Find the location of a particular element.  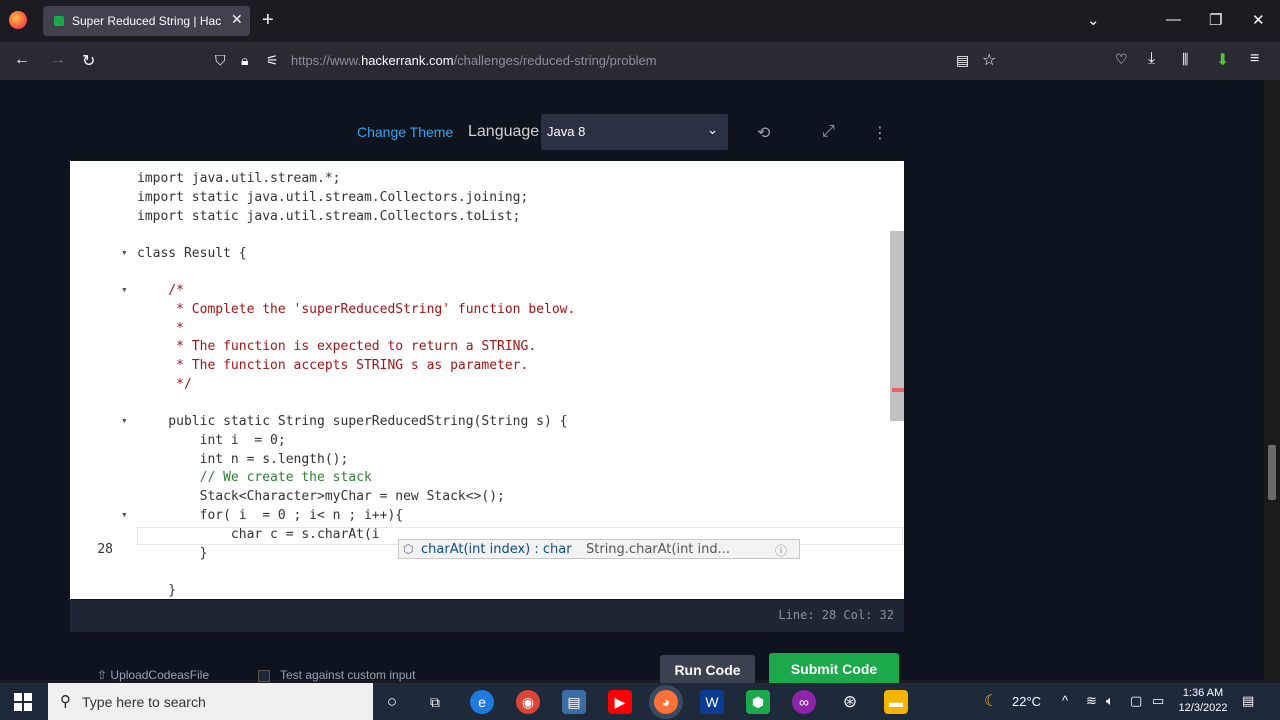

upload-code-button: ⇧ UploadCodeasFile is located at coordinates (153, 675).